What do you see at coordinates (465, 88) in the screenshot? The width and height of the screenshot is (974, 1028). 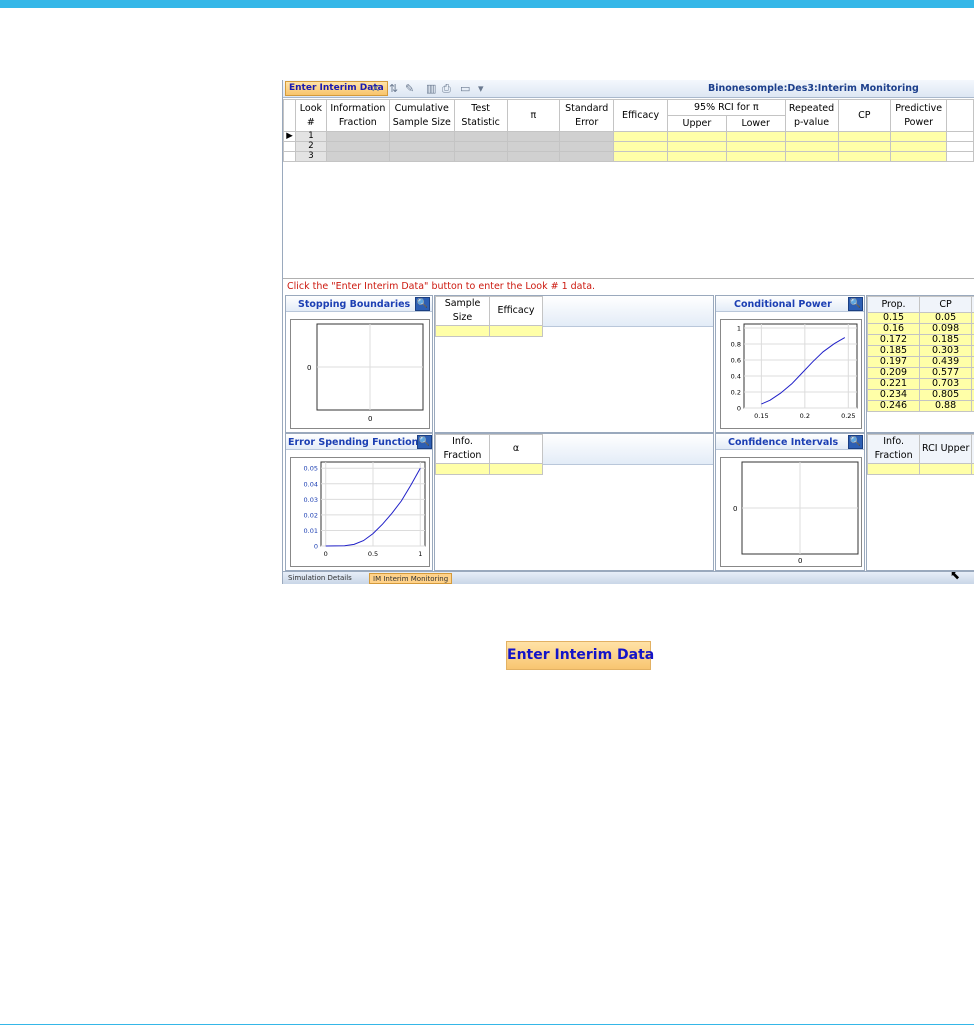 I see `display-icon: ▭` at bounding box center [465, 88].